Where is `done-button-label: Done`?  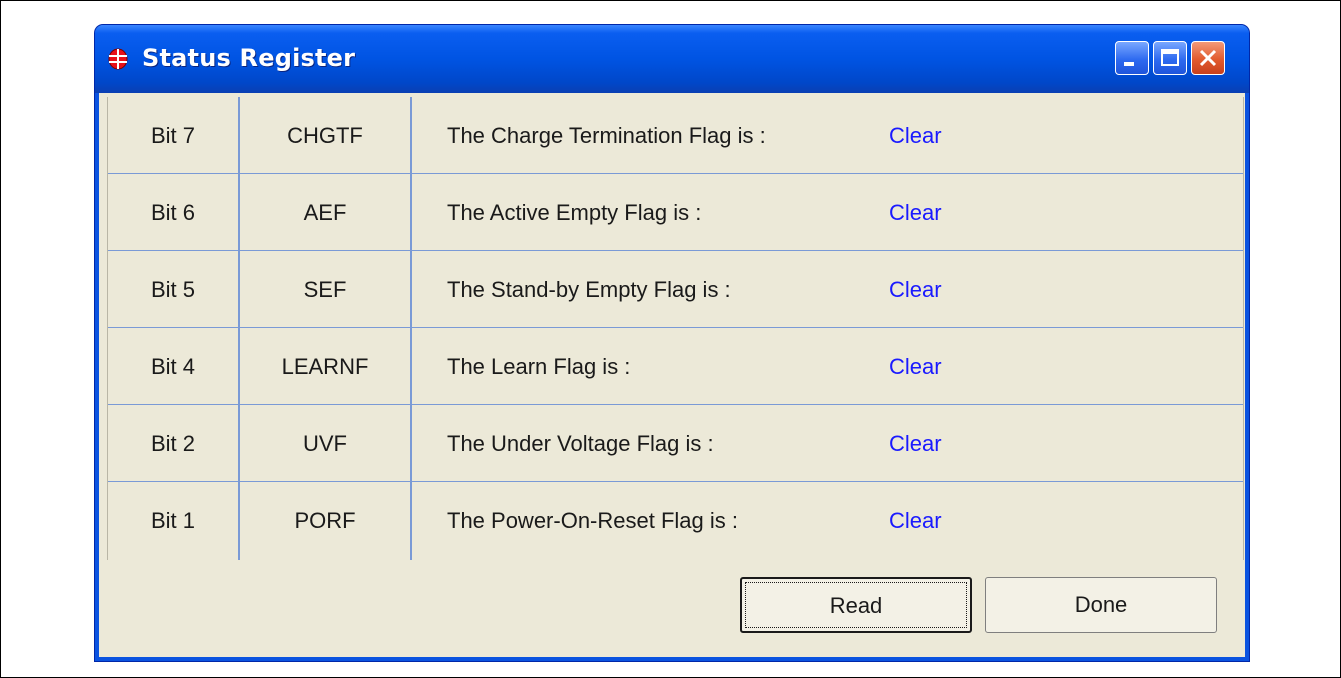
done-button-label: Done is located at coordinates (1101, 604).